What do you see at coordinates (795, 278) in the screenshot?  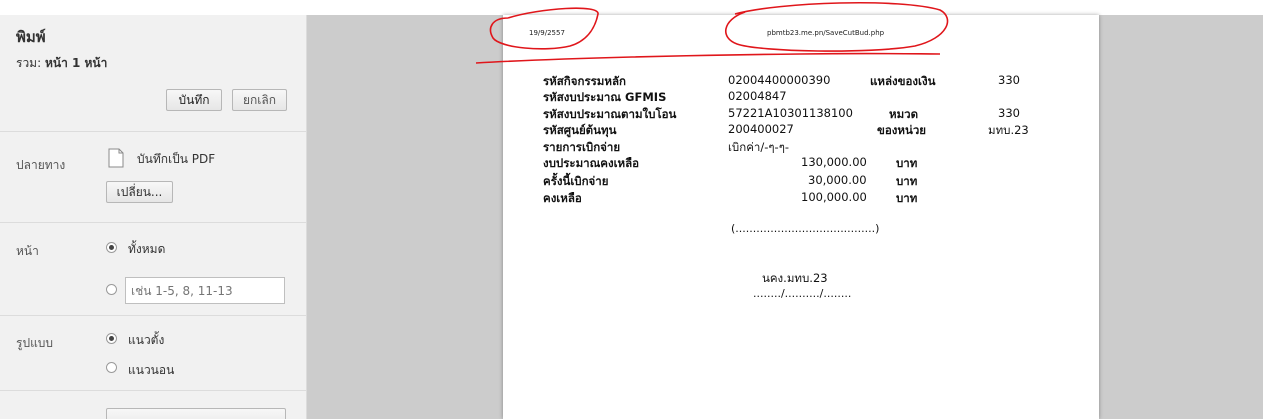 I see `signer-title: นคง.มทบ.23` at bounding box center [795, 278].